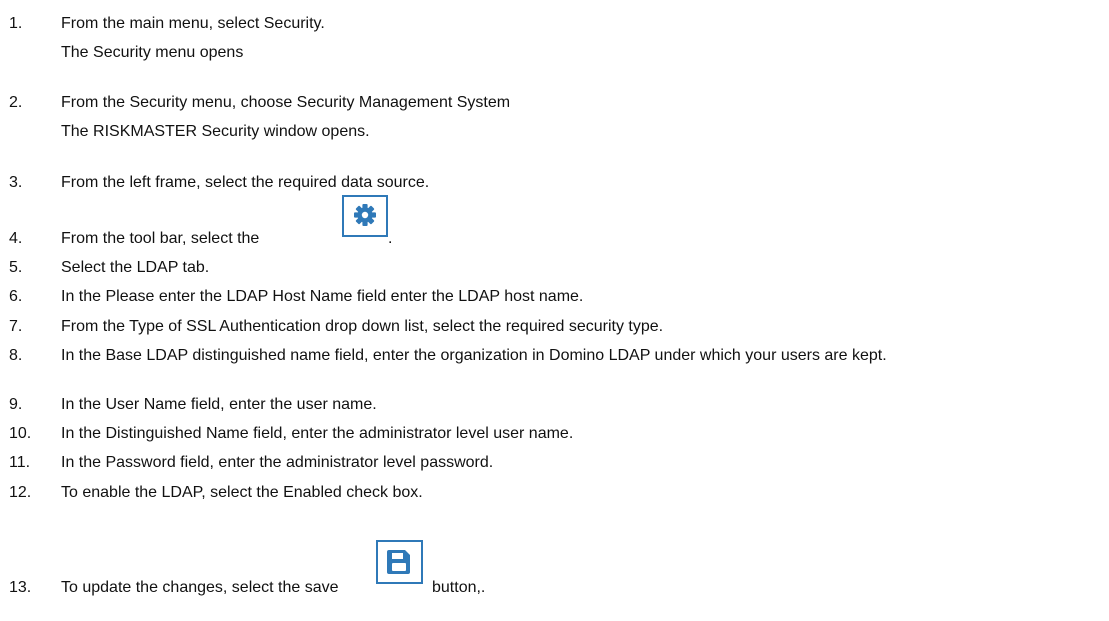  What do you see at coordinates (16, 326) in the screenshot?
I see `step-number: 7.` at bounding box center [16, 326].